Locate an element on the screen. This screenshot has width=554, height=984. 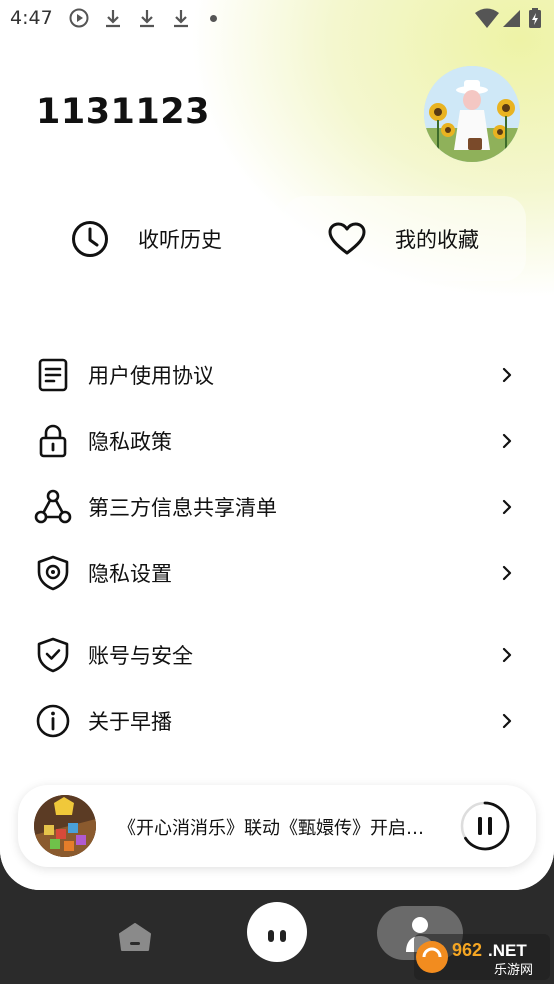
status-time: 4:47 is located at coordinates (31, 18).